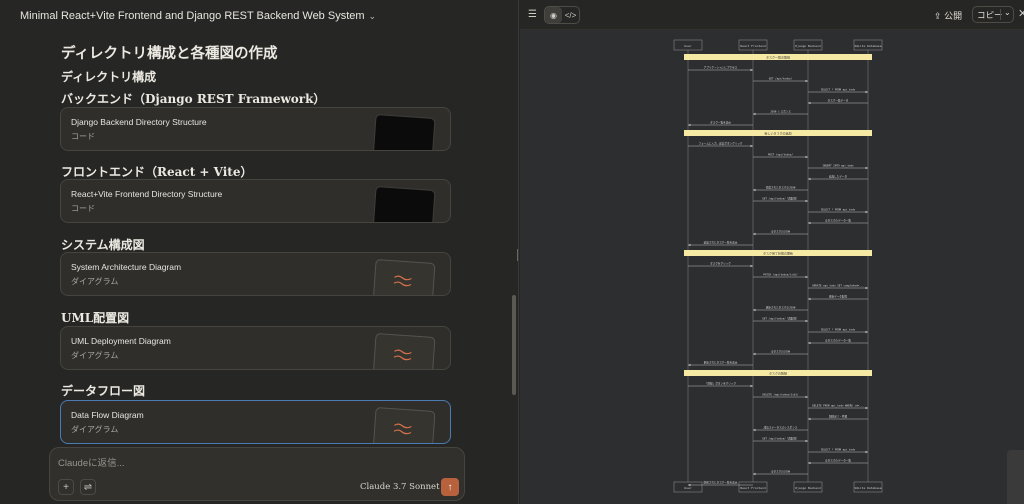 This screenshot has width=1024, height=504. What do you see at coordinates (781, 395) in the screenshot?
I see `message-label: DELETE /api/todos/{id}/` at bounding box center [781, 395].